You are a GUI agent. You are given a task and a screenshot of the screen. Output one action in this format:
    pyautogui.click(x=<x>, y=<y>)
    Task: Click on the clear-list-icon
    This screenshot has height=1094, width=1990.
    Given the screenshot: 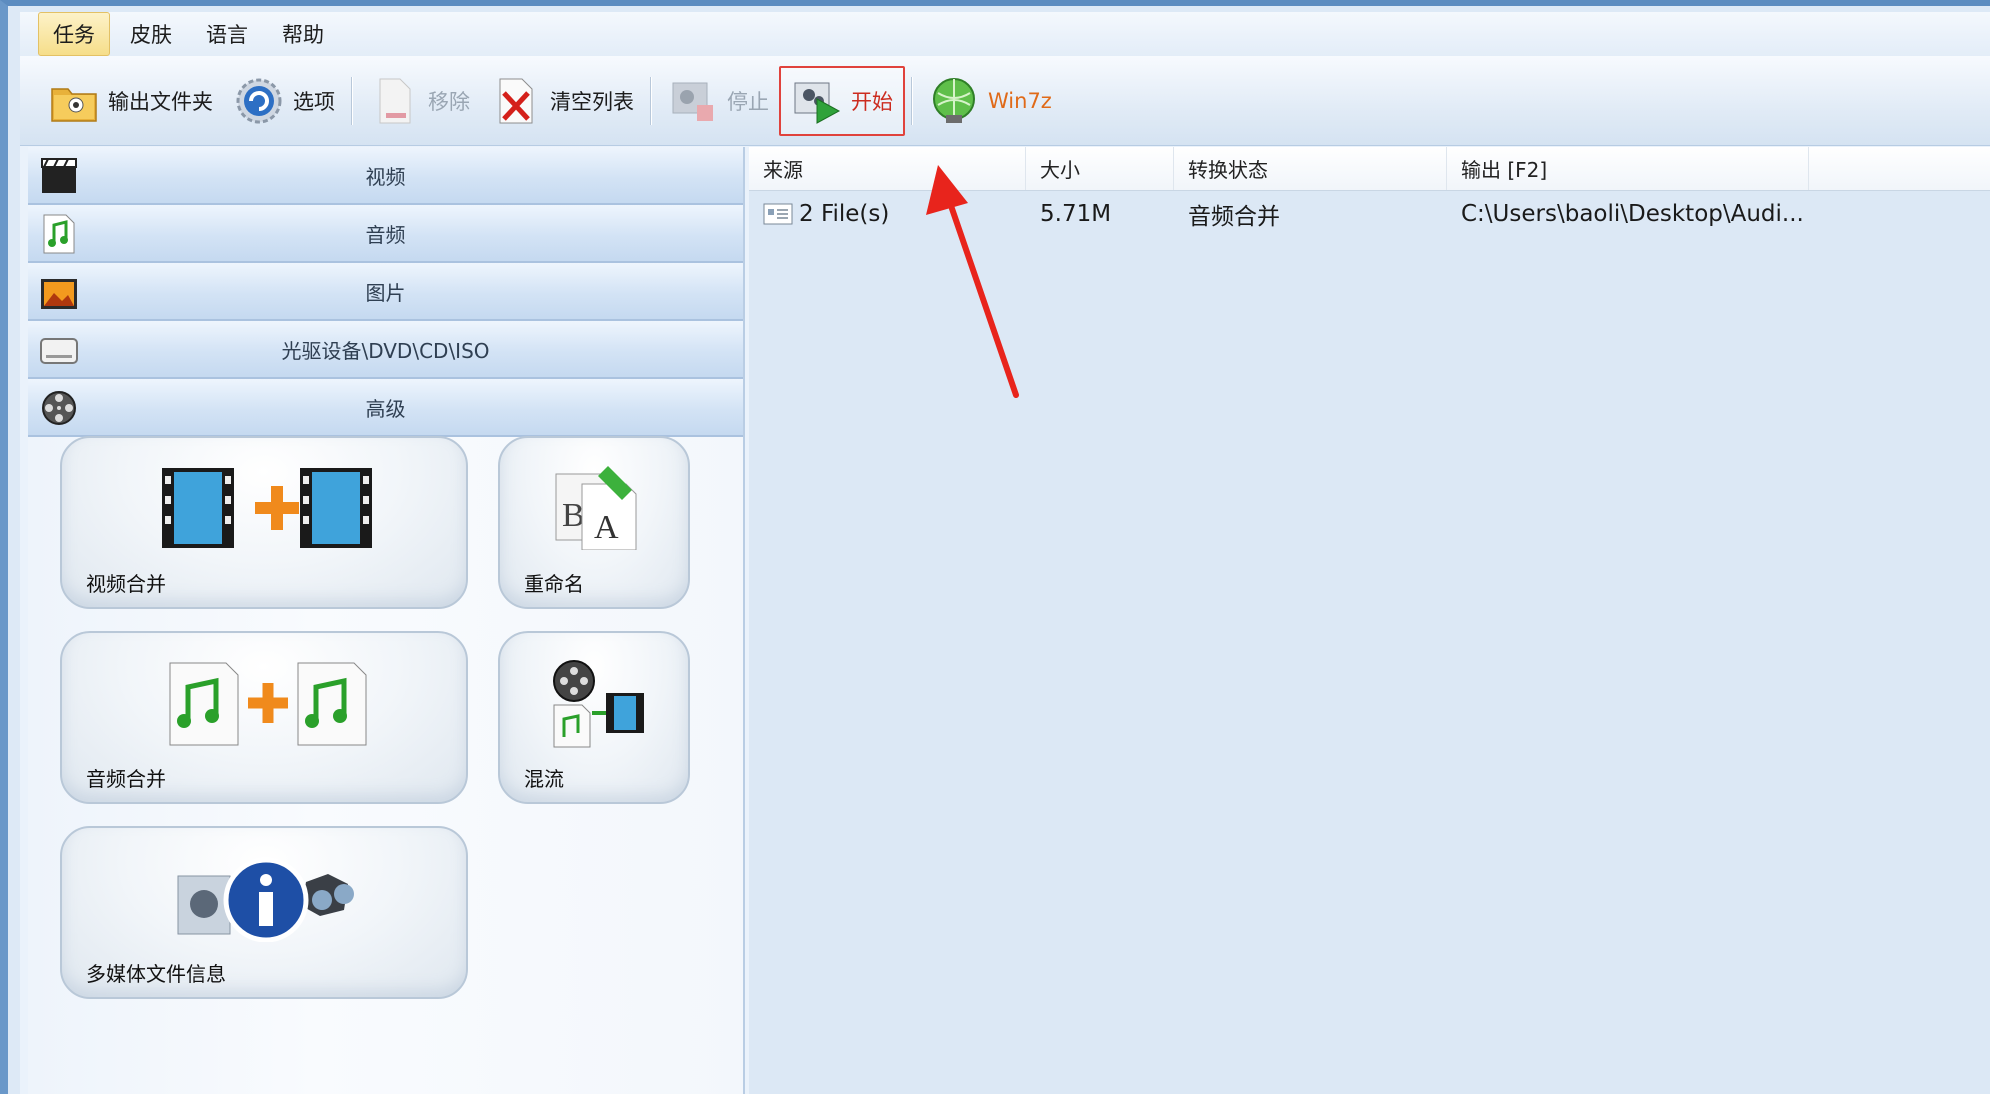 What is the action you would take?
    pyautogui.click(x=516, y=100)
    